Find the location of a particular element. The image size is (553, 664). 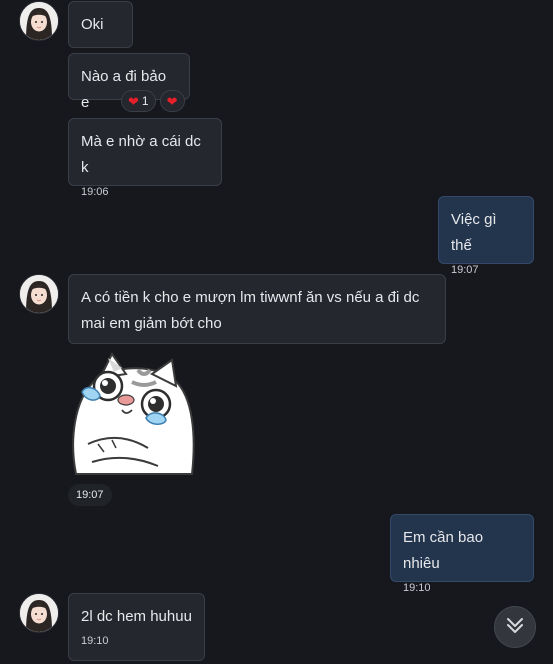

incoming-message: 2l dc hem huhuu 19:10 is located at coordinates (136, 627).